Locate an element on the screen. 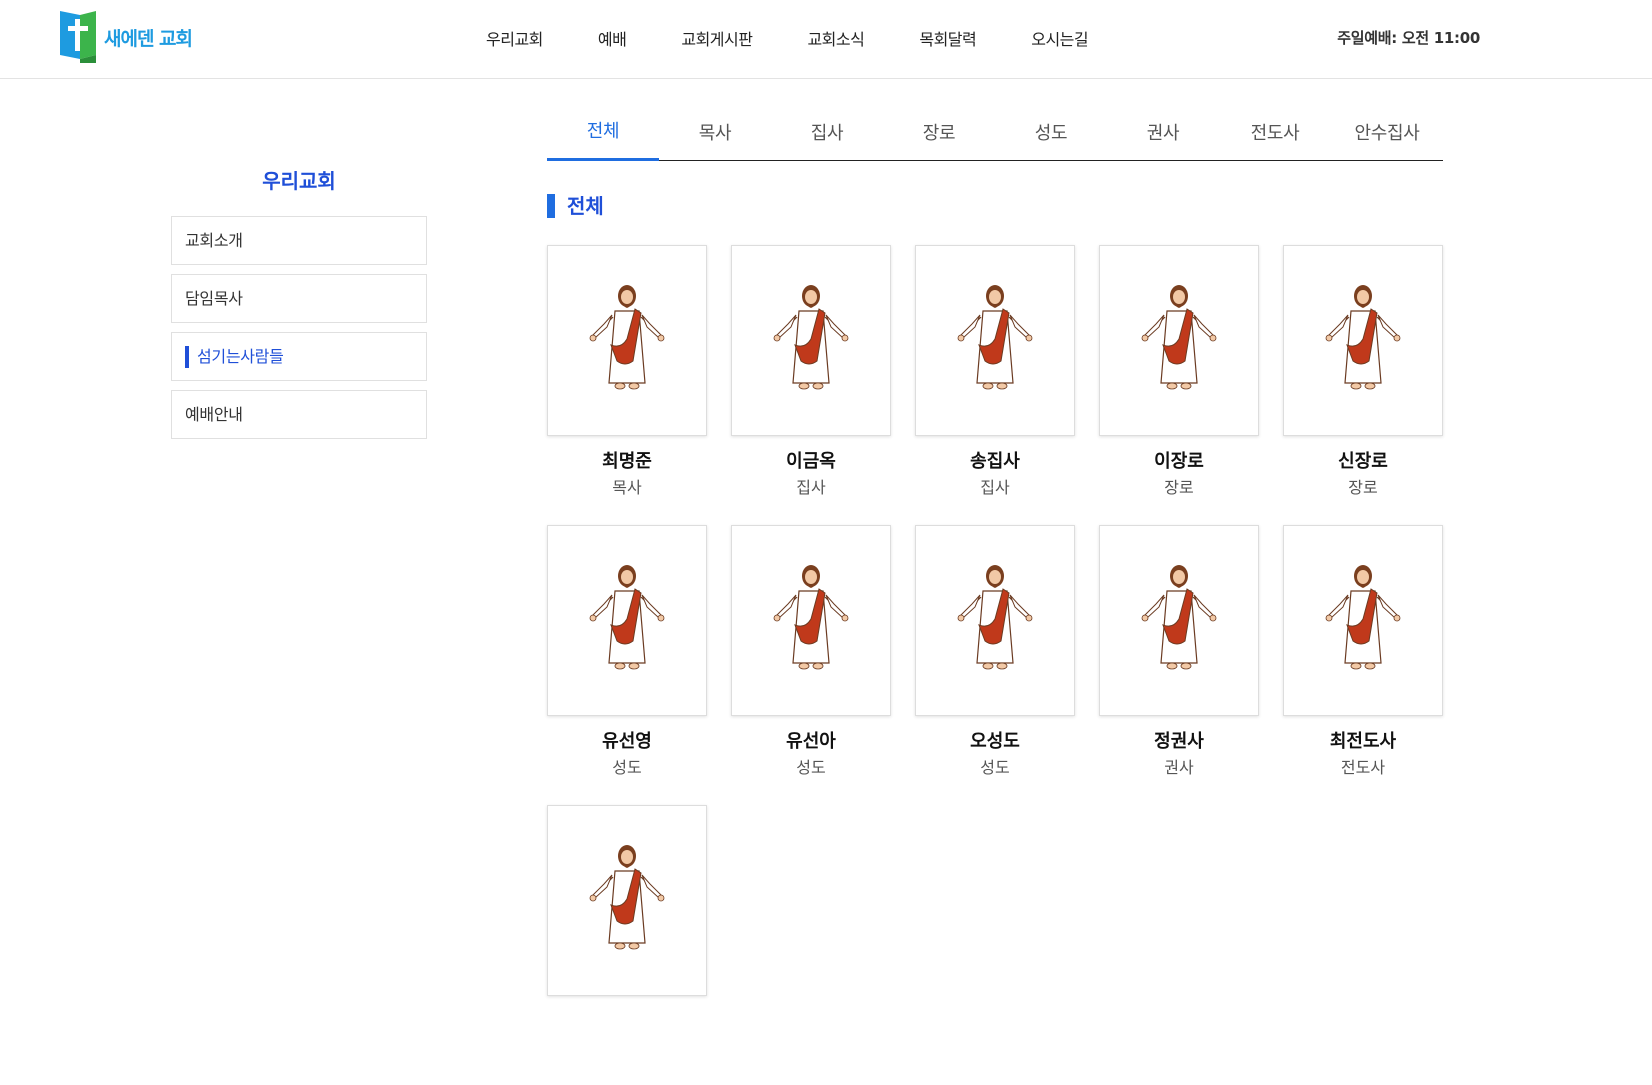 The height and width of the screenshot is (1085, 1652). member-name: 유선아 is located at coordinates (811, 741).